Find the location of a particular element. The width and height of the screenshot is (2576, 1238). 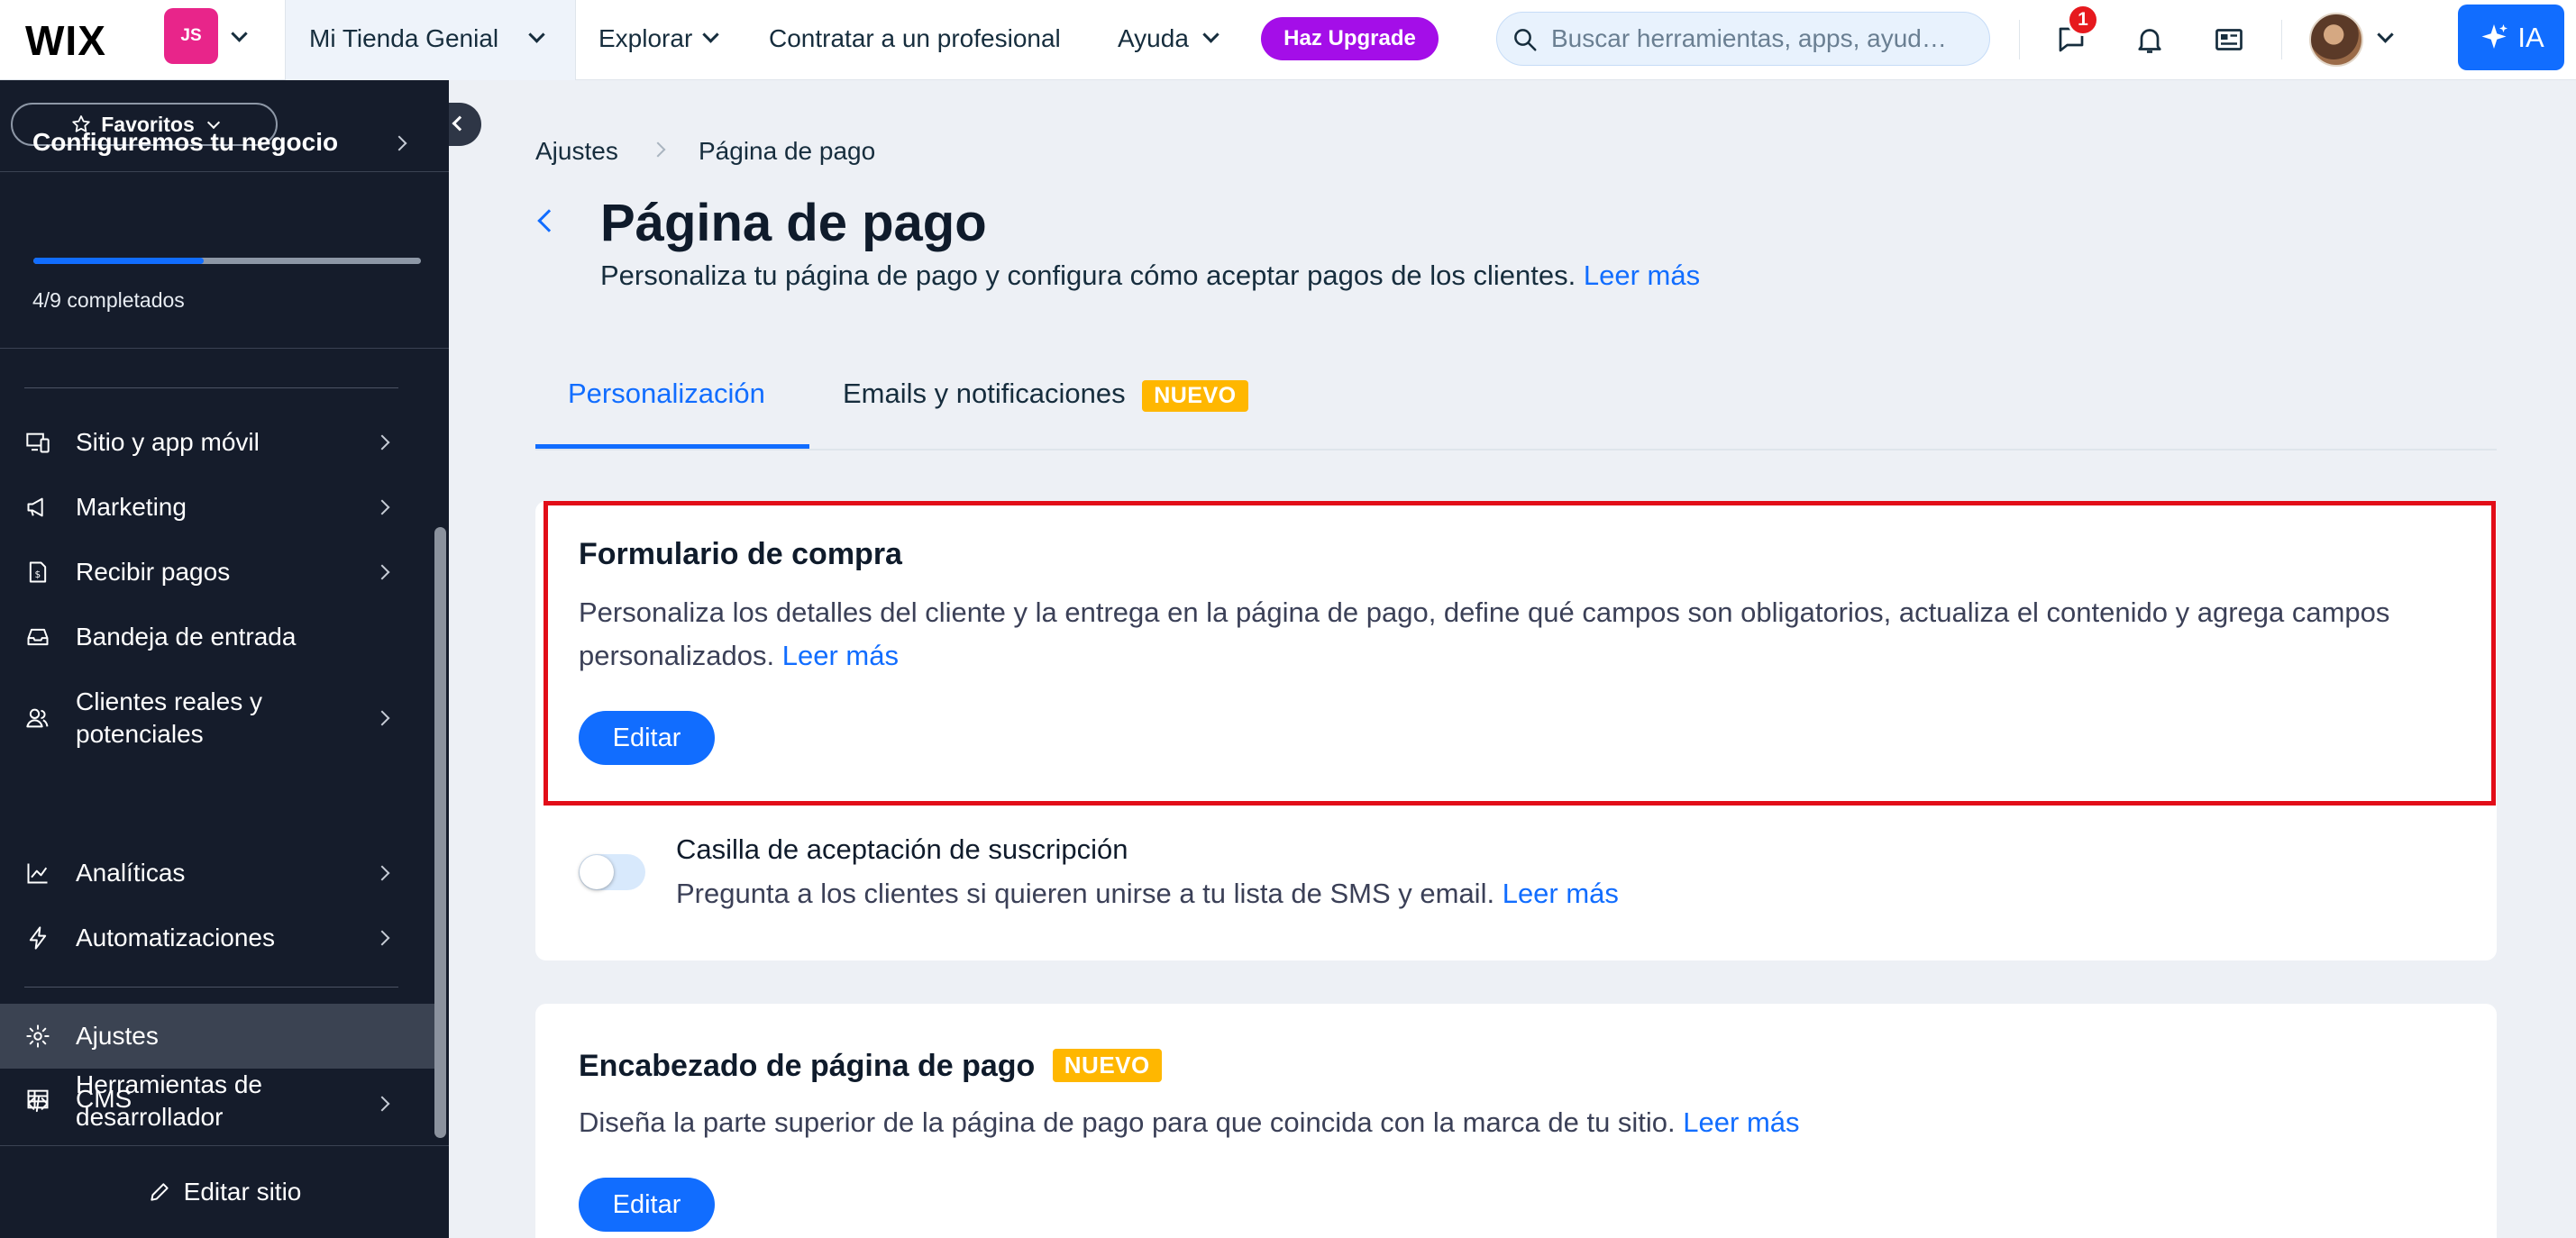

sidebar-item-label: Clientes reales y potenciales is located at coordinates (169, 717).